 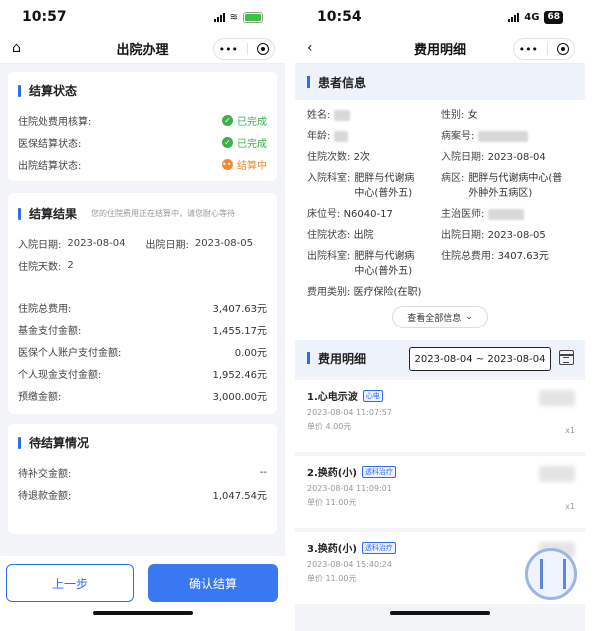 What do you see at coordinates (469, 317) in the screenshot?
I see `chevron-down-icon: ⌄` at bounding box center [469, 317].